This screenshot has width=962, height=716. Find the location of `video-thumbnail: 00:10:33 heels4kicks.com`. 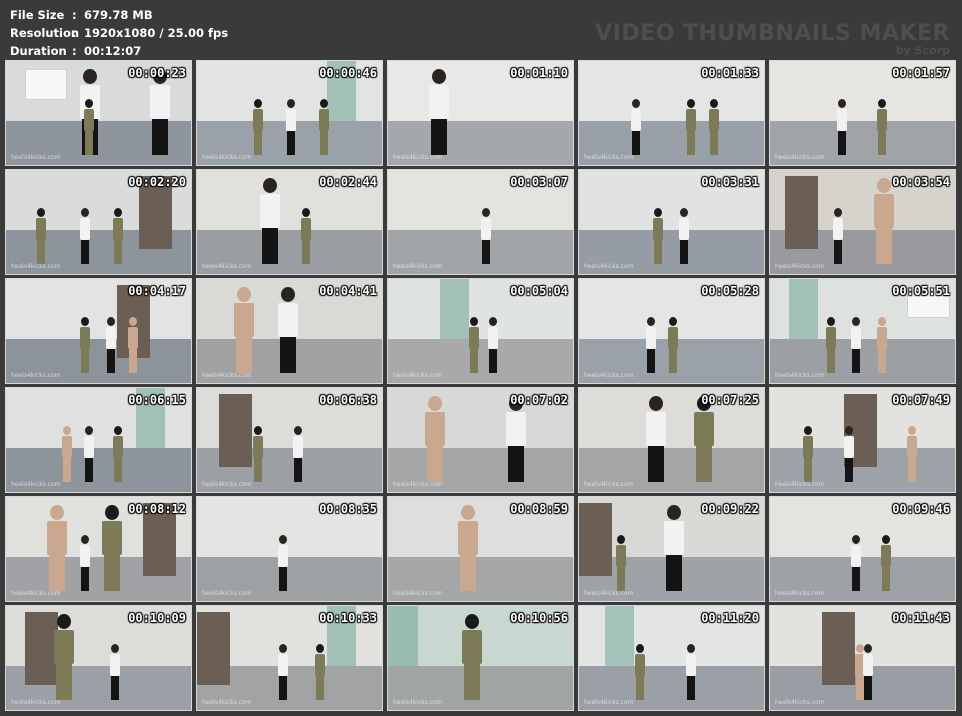

video-thumbnail: 00:10:33 heels4kicks.com is located at coordinates (289, 658).